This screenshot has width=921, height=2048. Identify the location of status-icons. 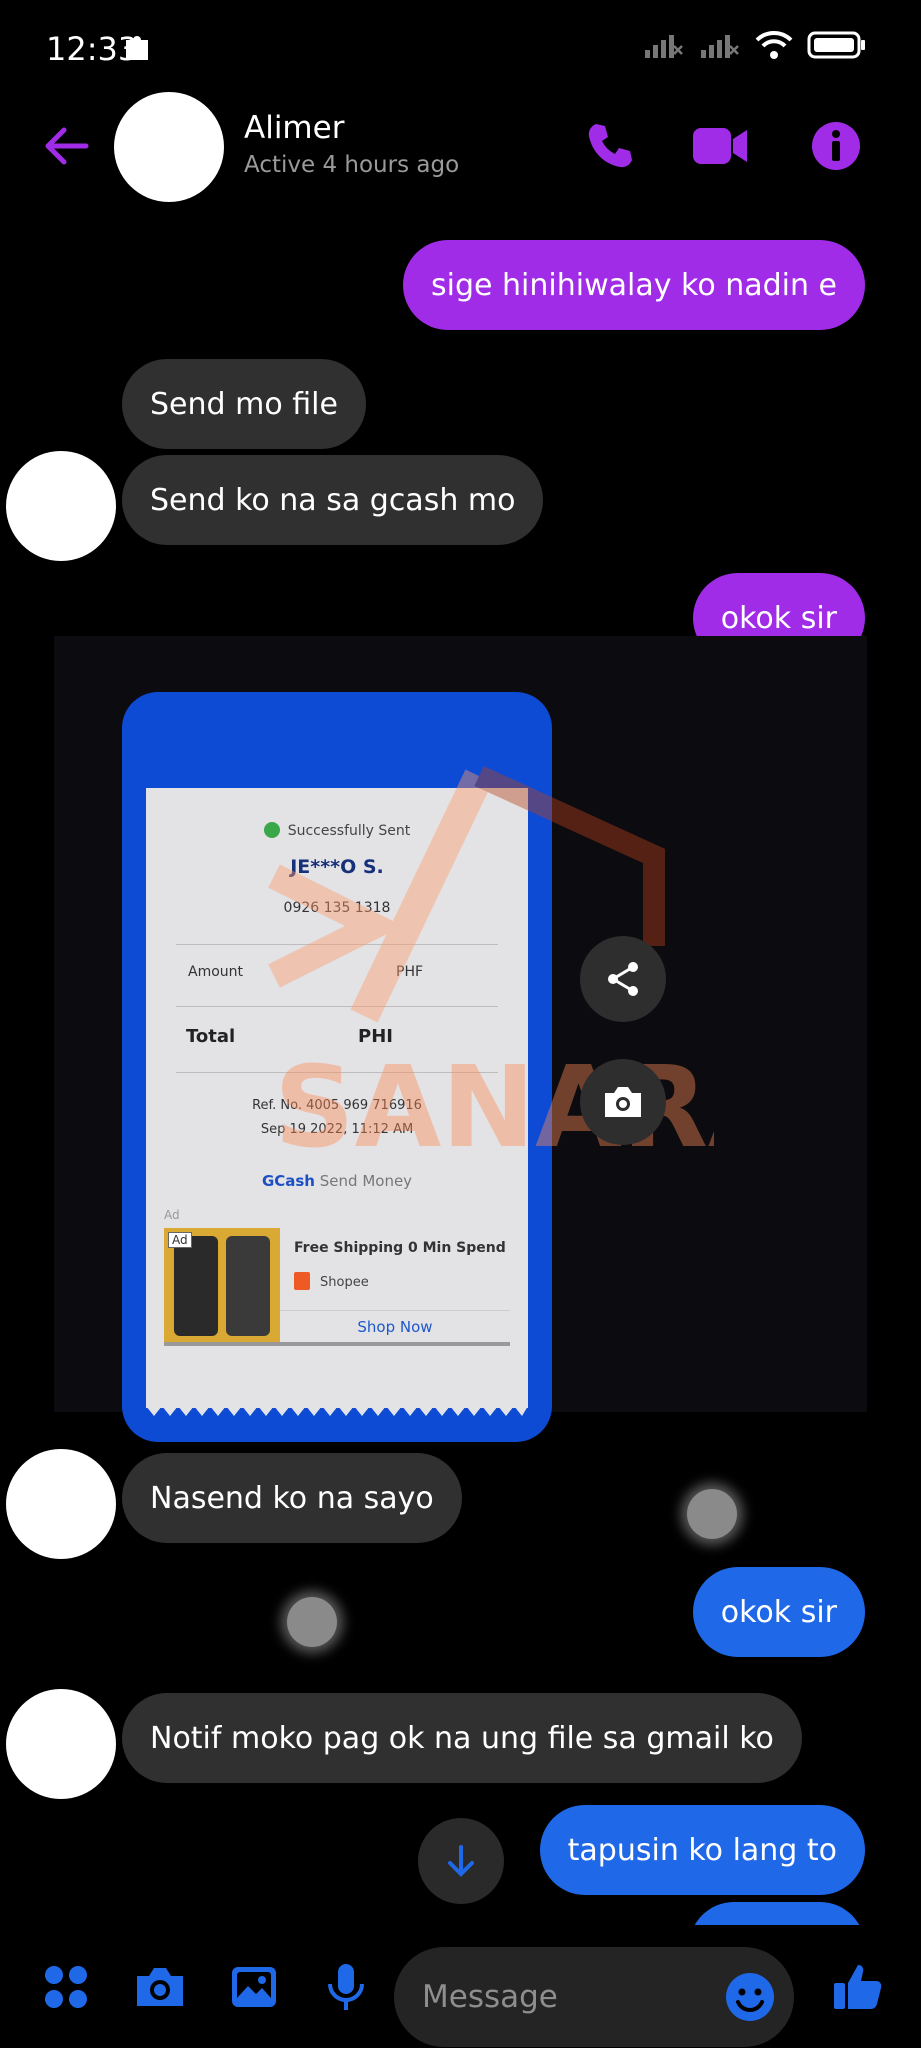
(755, 45).